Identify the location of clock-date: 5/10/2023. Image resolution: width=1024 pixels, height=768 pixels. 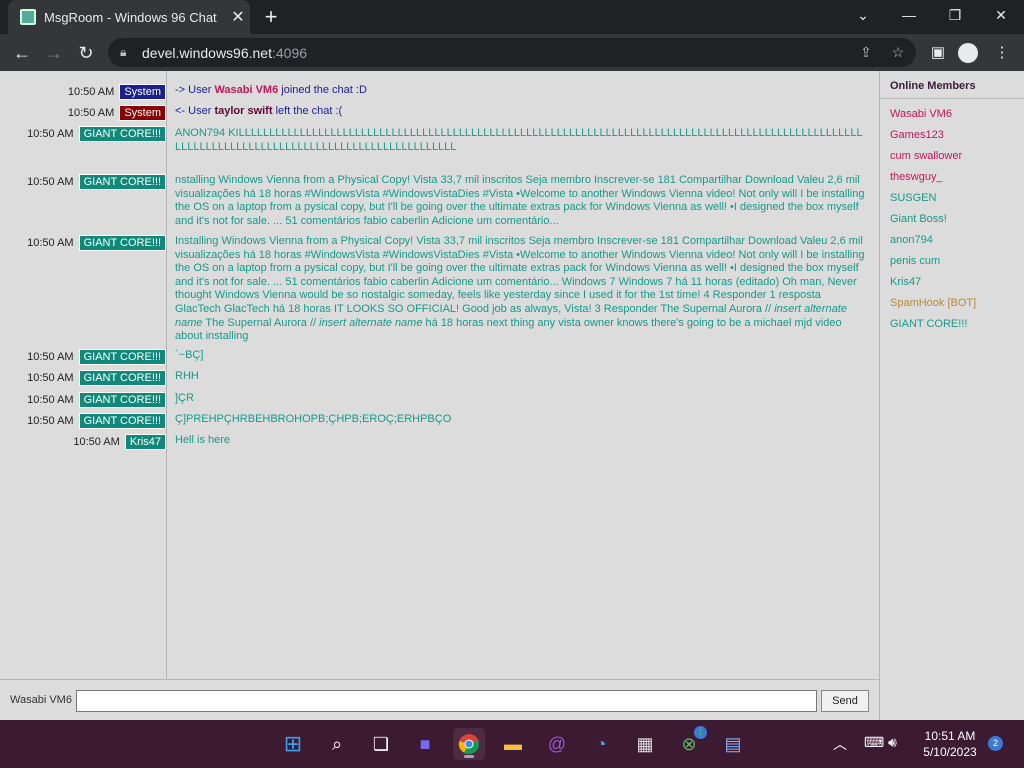
(950, 752).